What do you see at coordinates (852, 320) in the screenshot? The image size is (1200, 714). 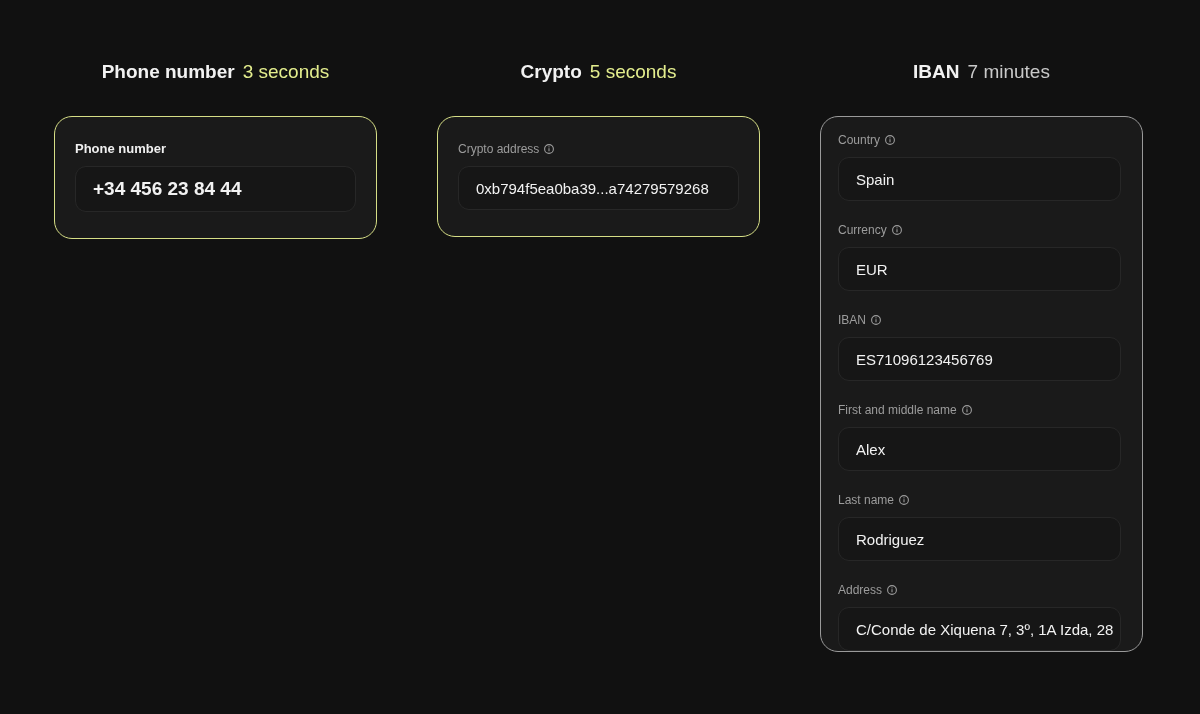 I see `field-label: IBAN` at bounding box center [852, 320].